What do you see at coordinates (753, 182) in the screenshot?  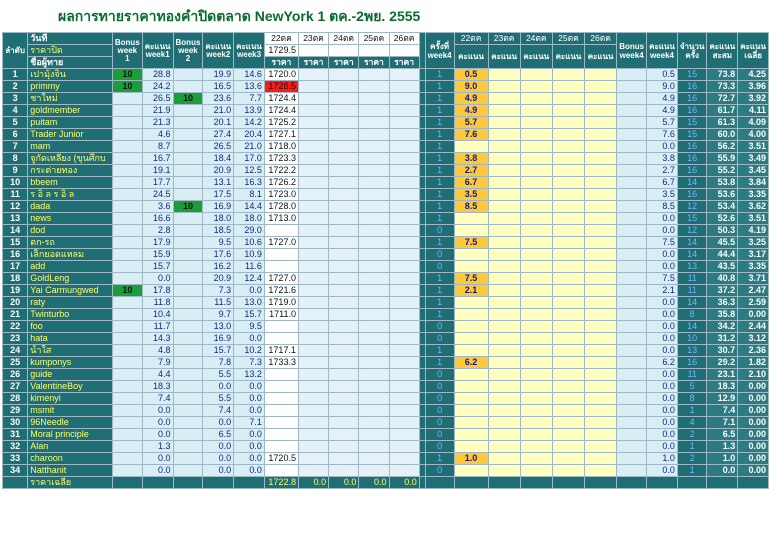 I see `average-score-cell: 3.84` at bounding box center [753, 182].